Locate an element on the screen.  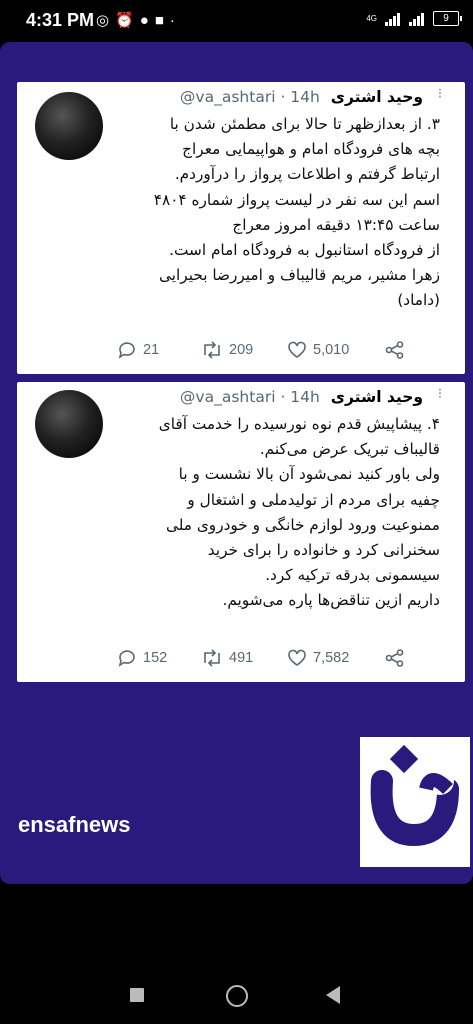
like-count: 7,582 is located at coordinates (331, 658).